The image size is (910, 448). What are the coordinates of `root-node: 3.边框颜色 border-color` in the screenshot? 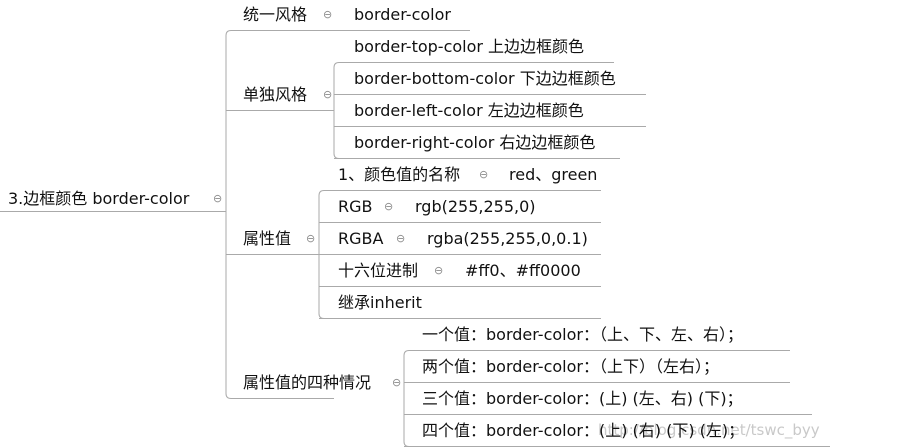 It's located at (98, 199).